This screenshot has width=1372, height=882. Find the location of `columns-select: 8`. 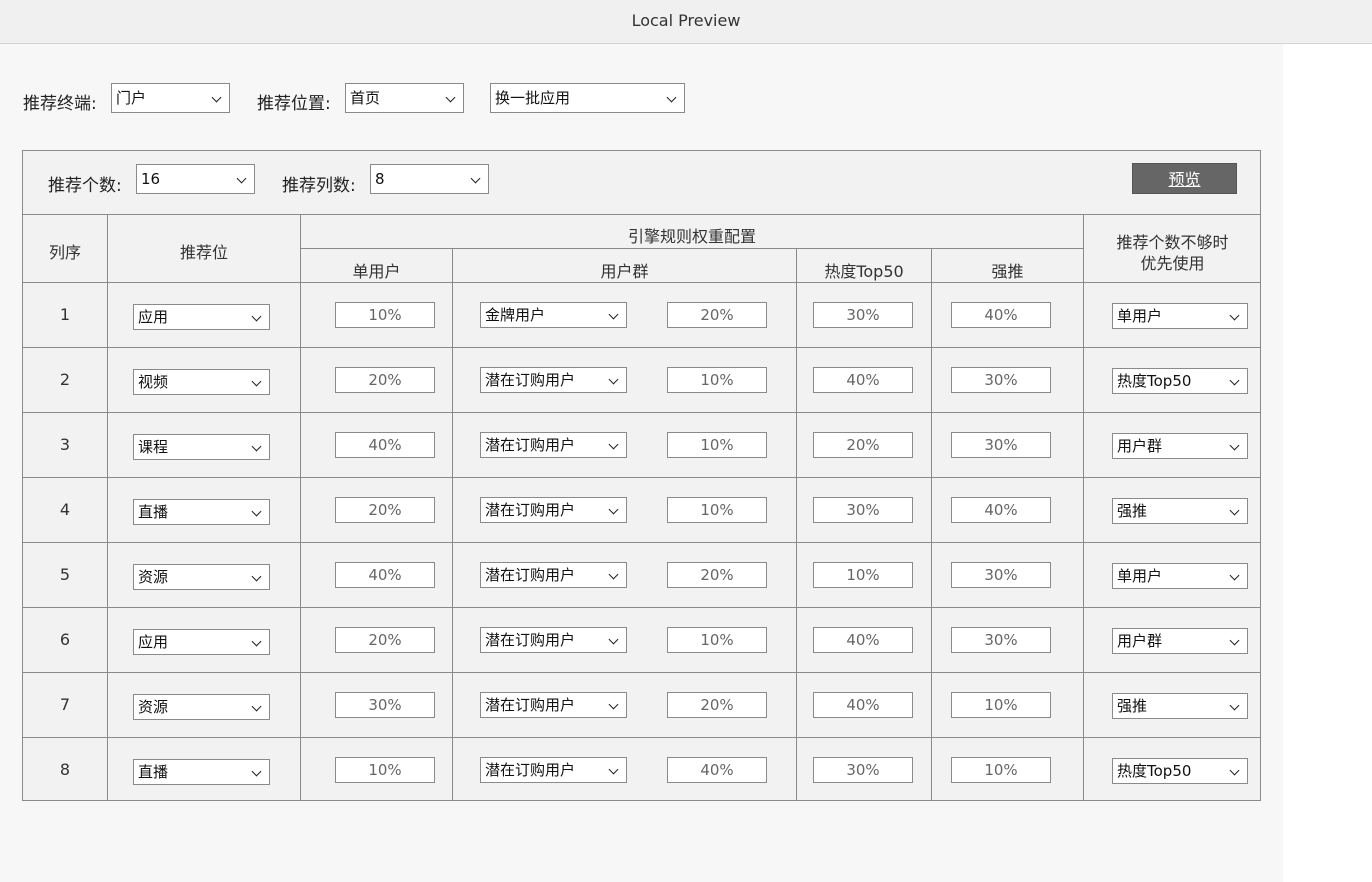

columns-select: 8 is located at coordinates (429, 179).